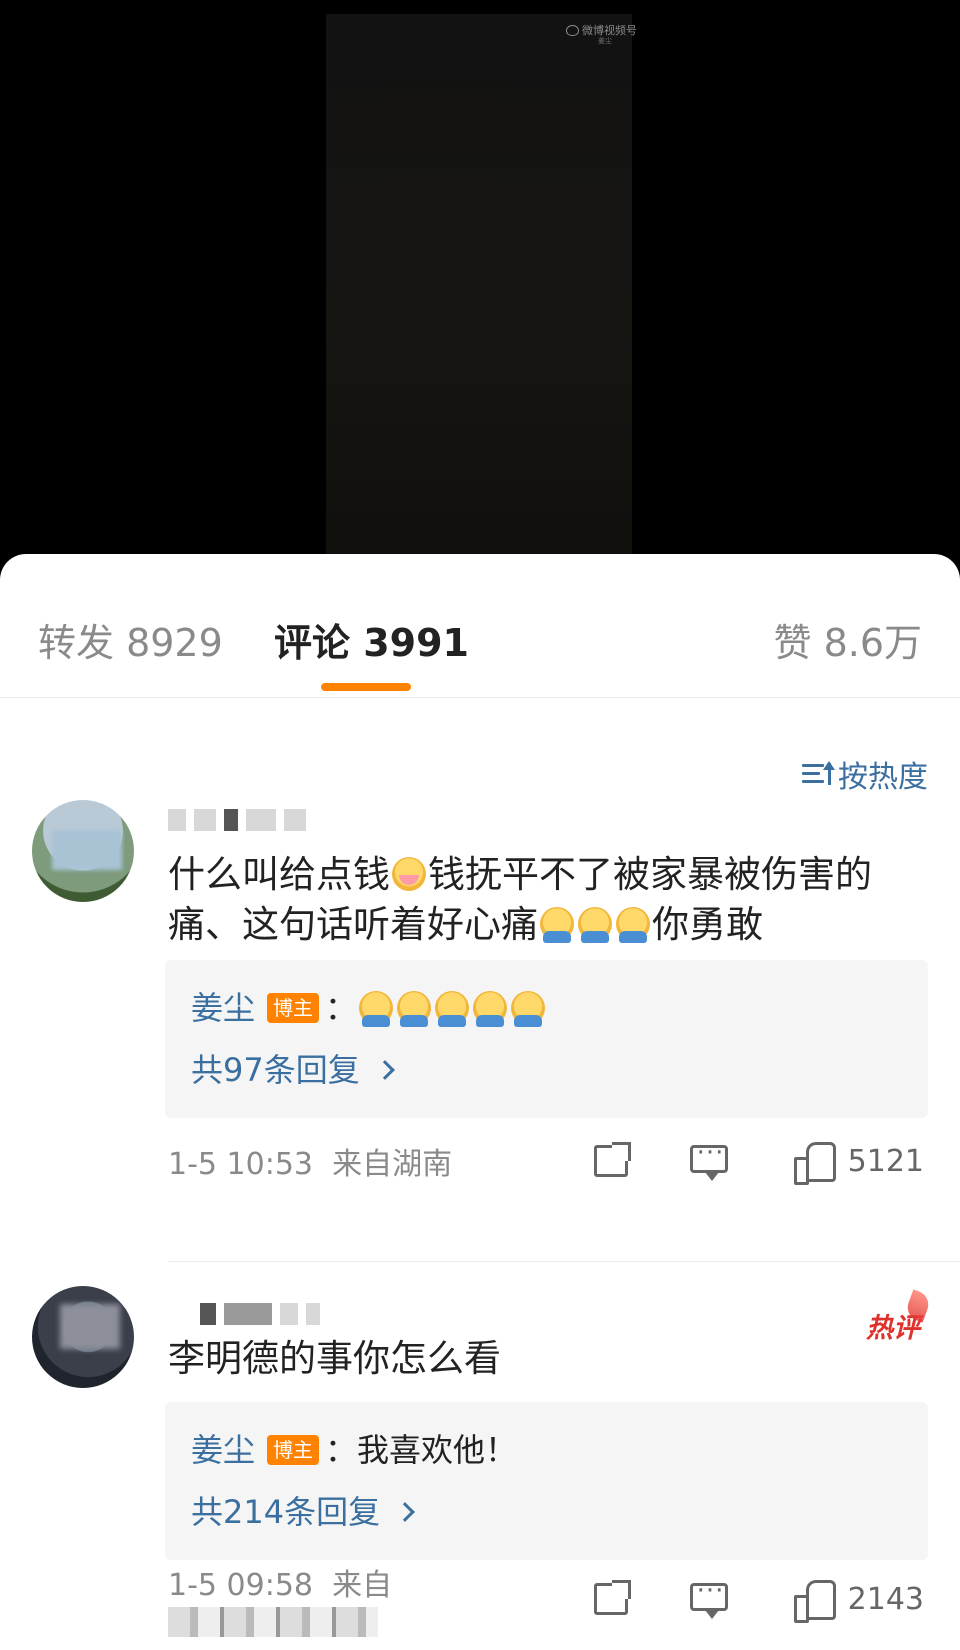 The height and width of the screenshot is (1650, 960). Describe the element at coordinates (371, 639) in the screenshot. I see `tab-comments: 评论 3991` at that location.